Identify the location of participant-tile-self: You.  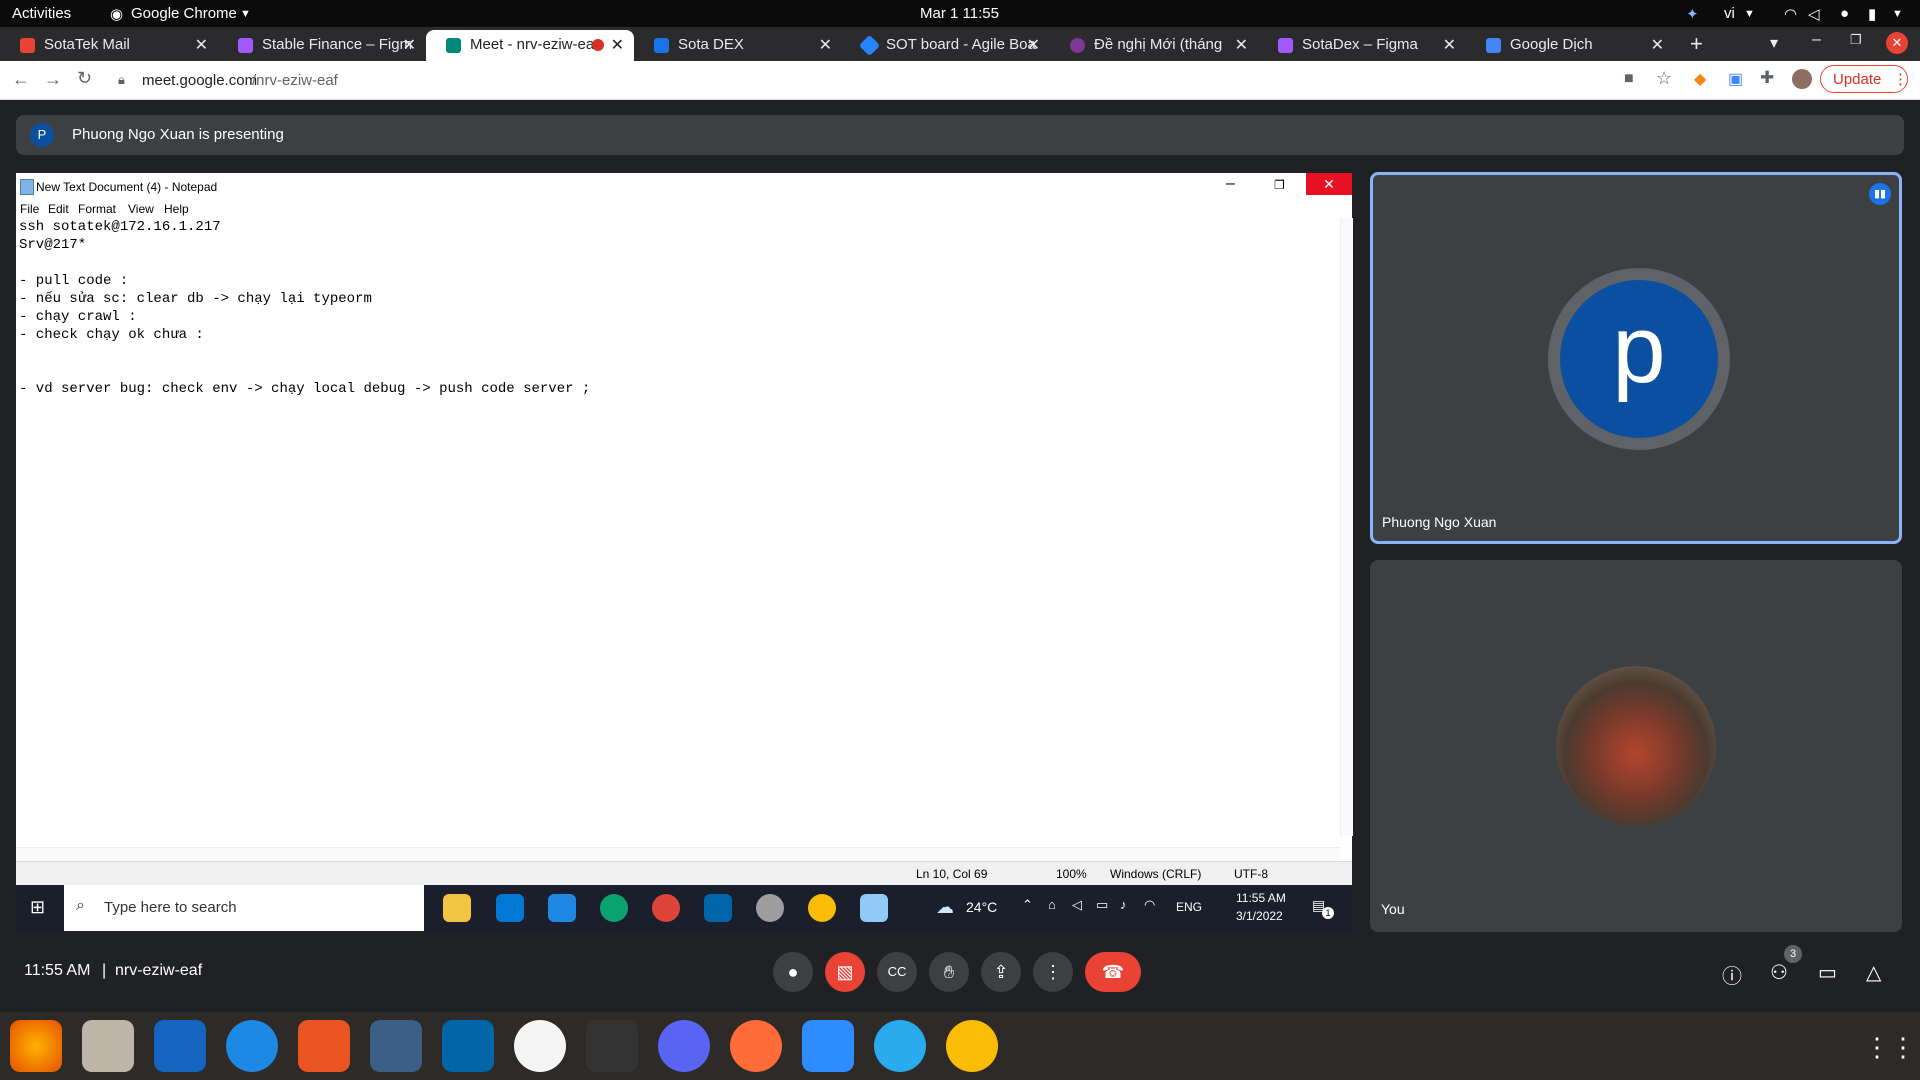
(1636, 746).